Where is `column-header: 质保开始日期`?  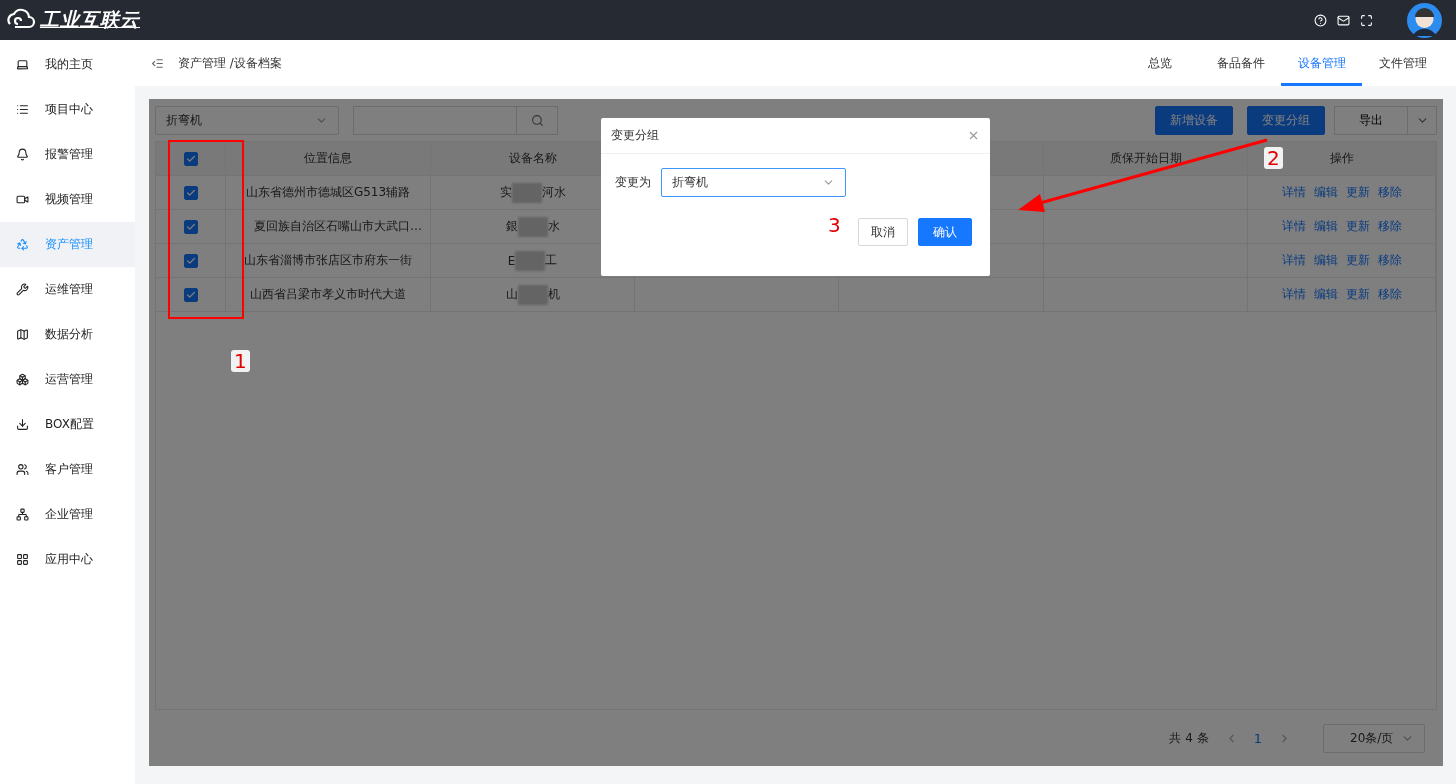
column-header: 质保开始日期 is located at coordinates (1146, 158).